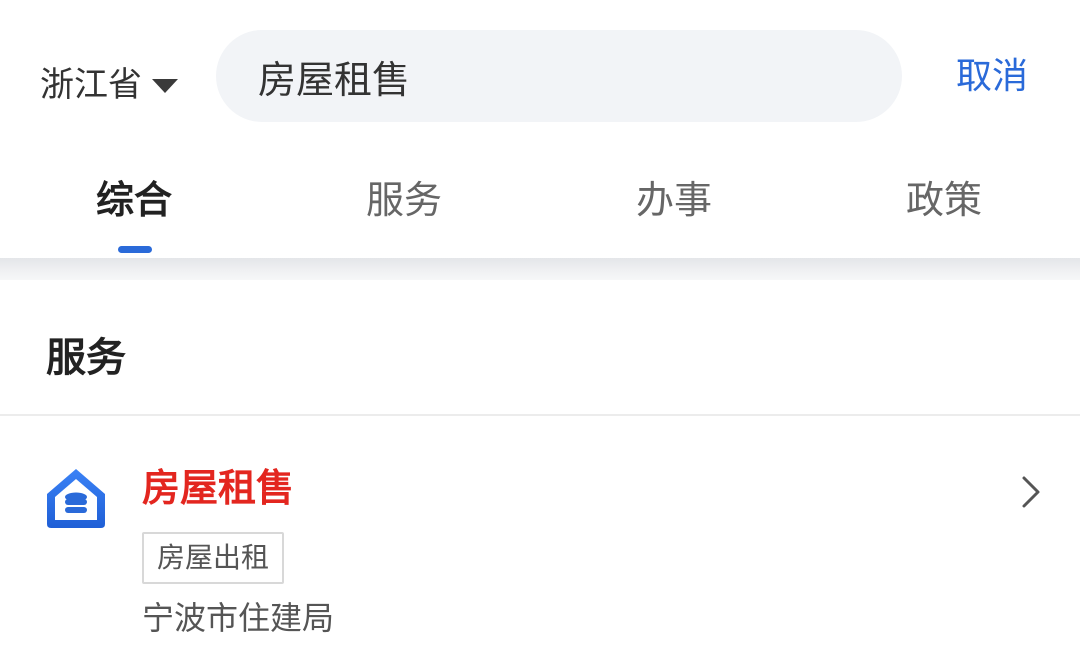 This screenshot has height=664, width=1080. What do you see at coordinates (91, 85) in the screenshot?
I see `region-label: 浙江省` at bounding box center [91, 85].